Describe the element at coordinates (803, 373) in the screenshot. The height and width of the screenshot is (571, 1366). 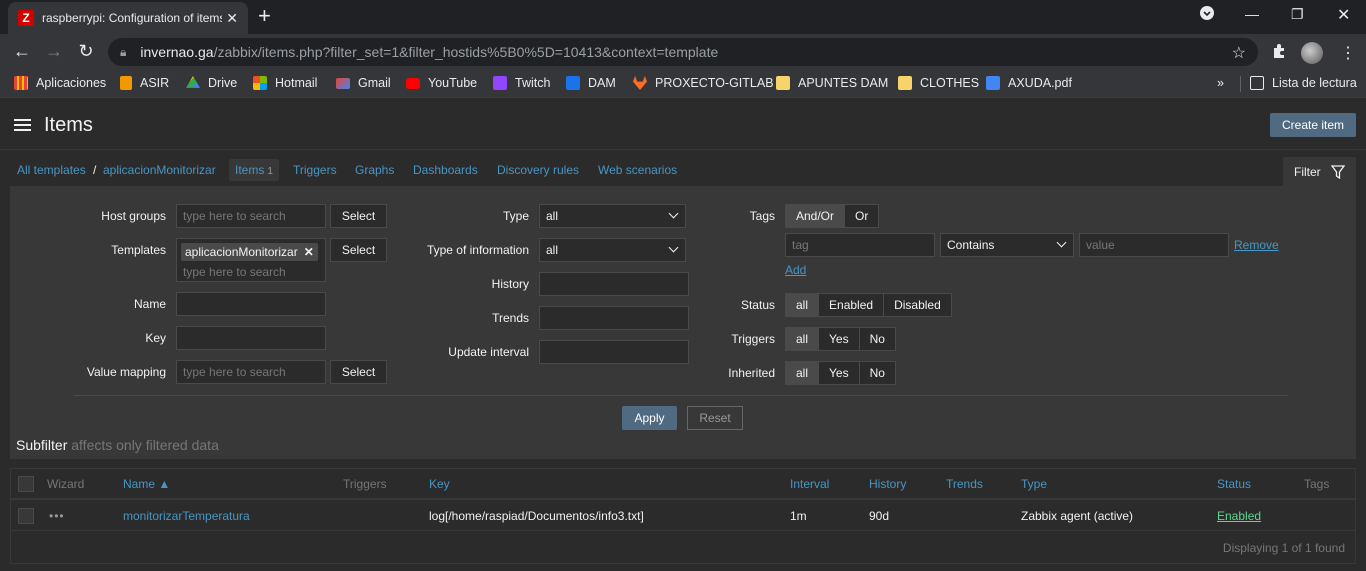
I see `inherited-all-option: all` at that location.